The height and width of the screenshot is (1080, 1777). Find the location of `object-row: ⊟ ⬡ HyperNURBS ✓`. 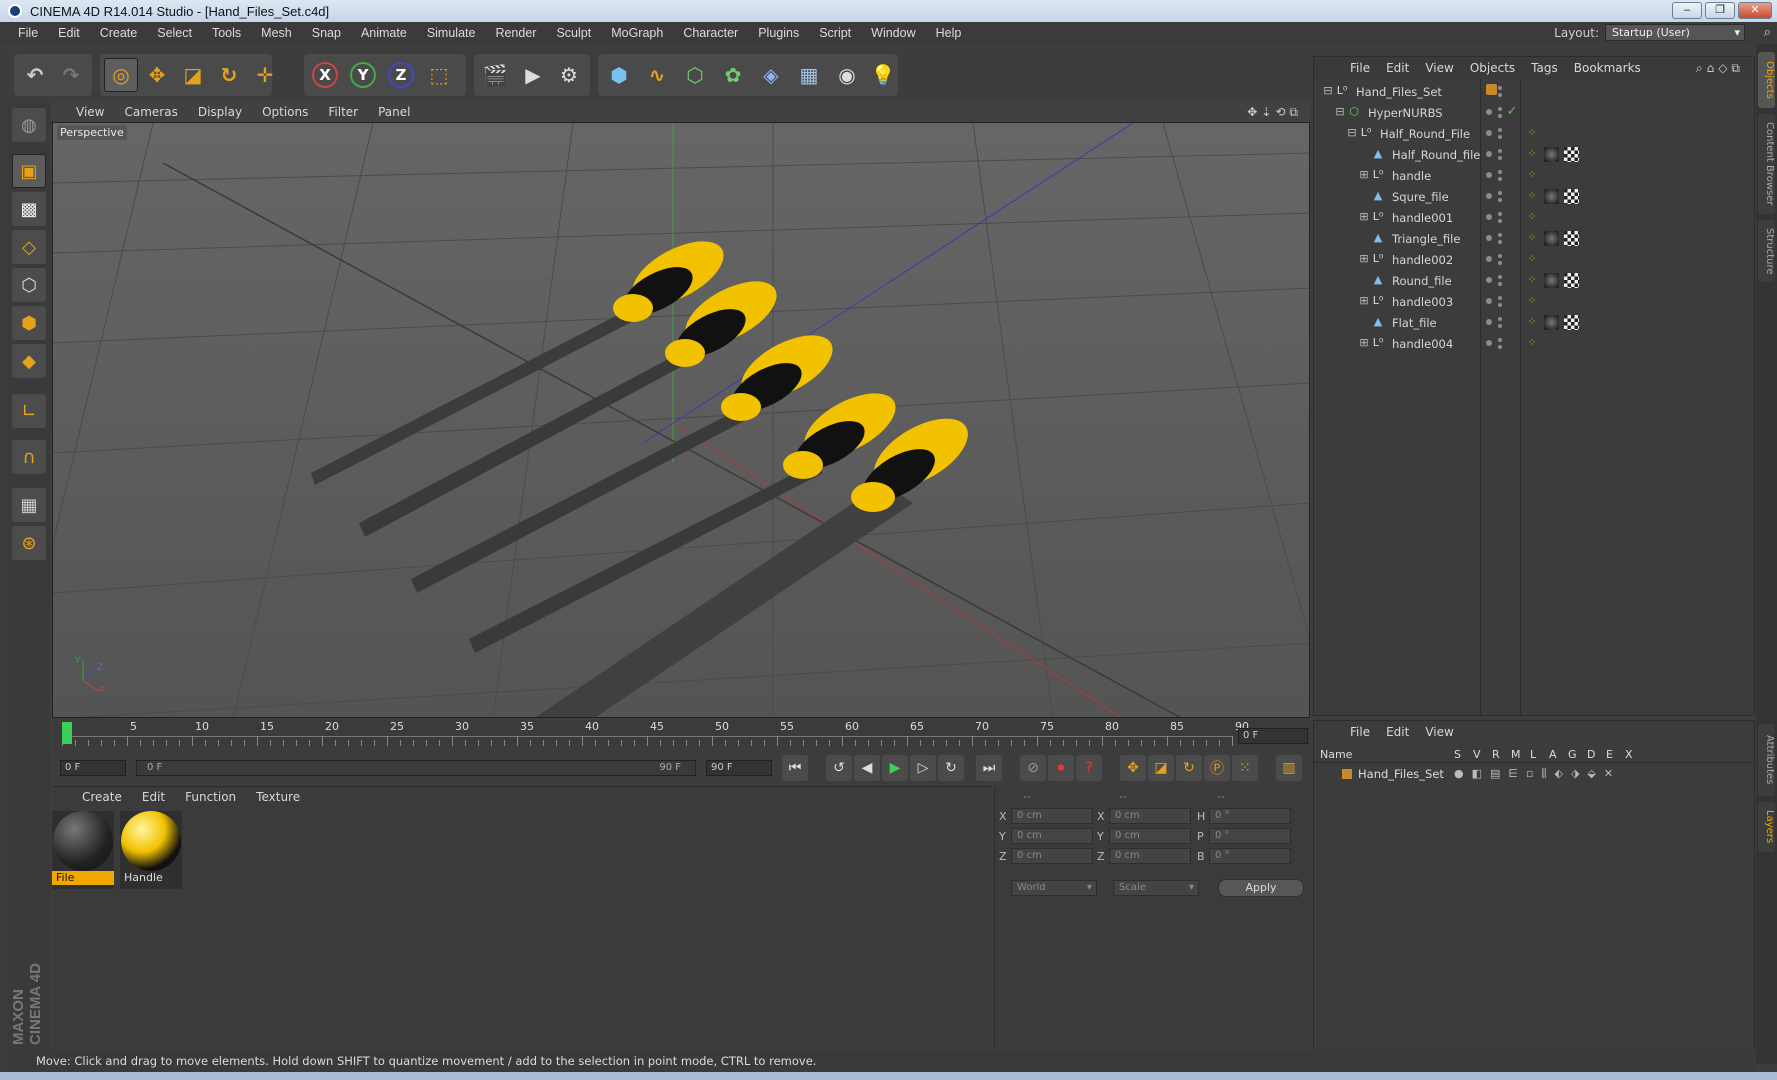

object-row: ⊟ ⬡ HyperNURBS ✓ is located at coordinates (1534, 112).